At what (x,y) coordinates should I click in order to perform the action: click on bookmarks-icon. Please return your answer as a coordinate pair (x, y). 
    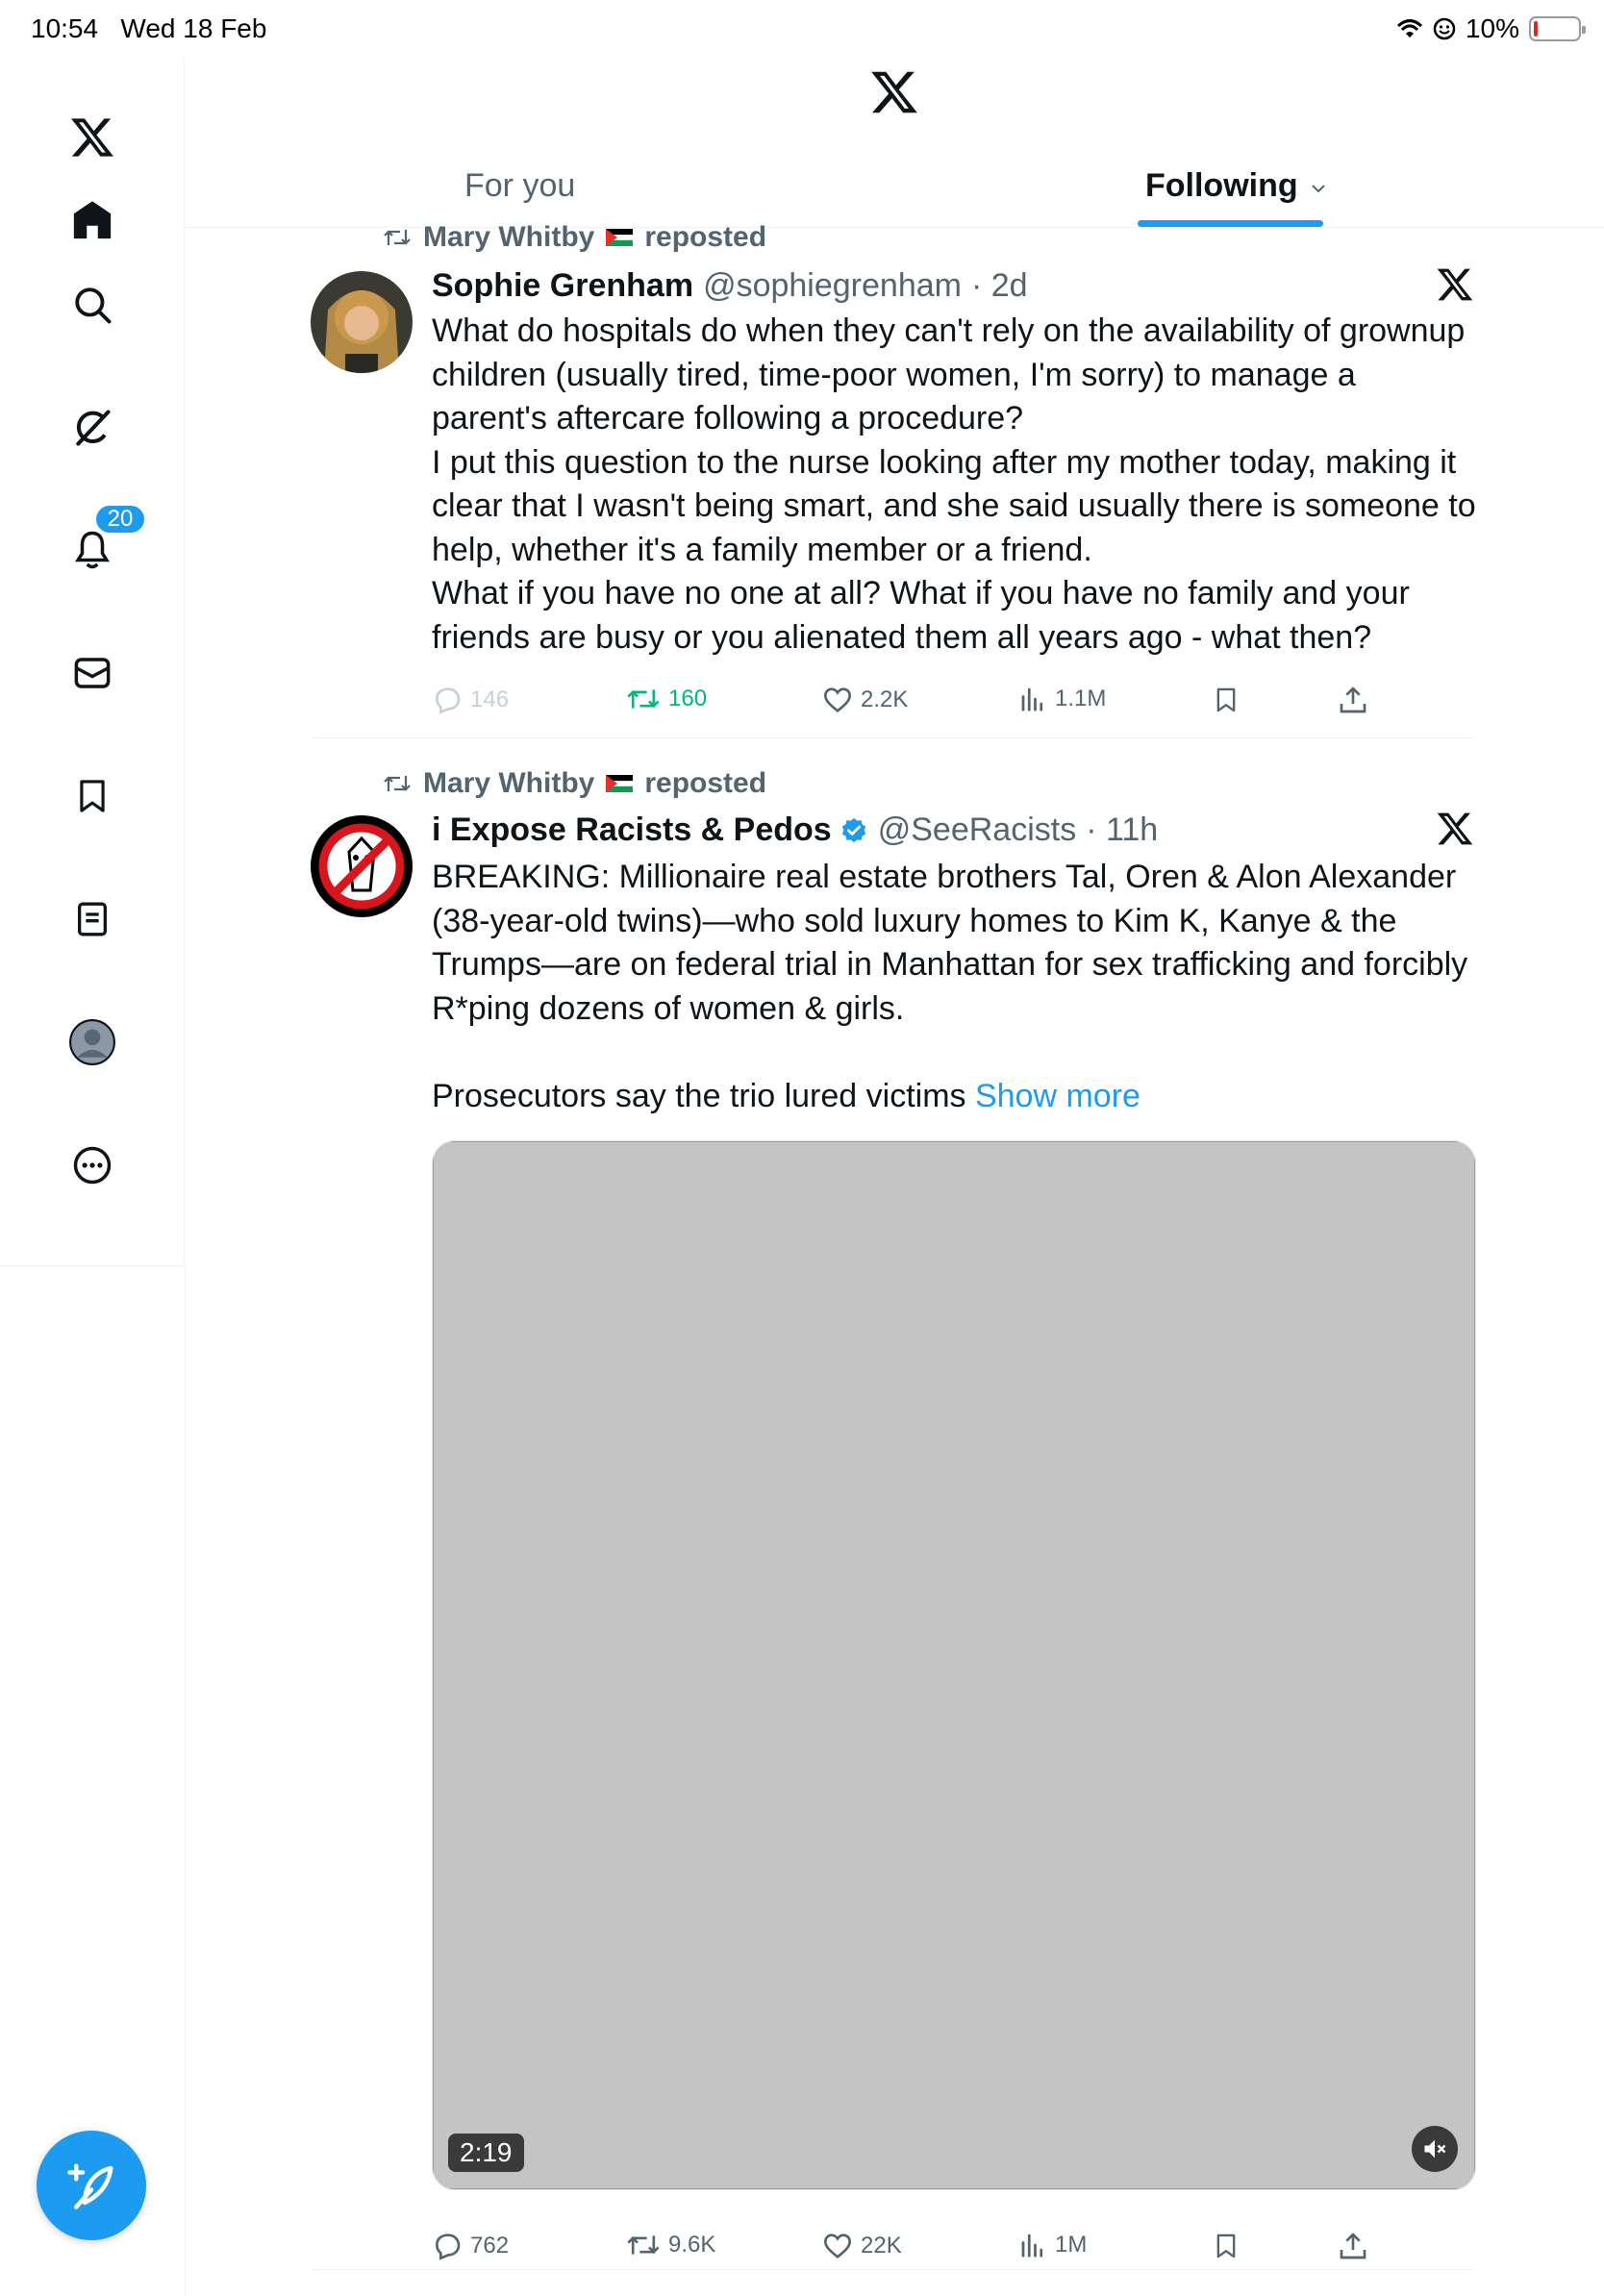
    Looking at the image, I should click on (92, 796).